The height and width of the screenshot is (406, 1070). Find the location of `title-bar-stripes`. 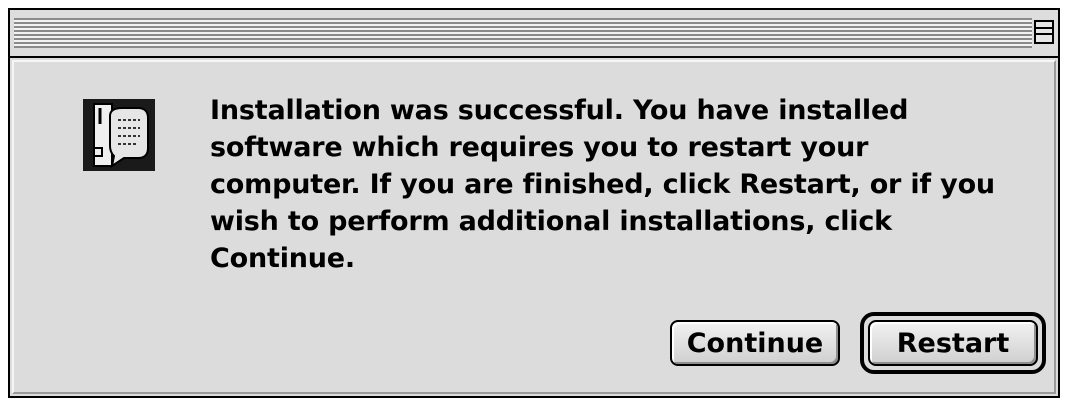

title-bar-stripes is located at coordinates (523, 33).